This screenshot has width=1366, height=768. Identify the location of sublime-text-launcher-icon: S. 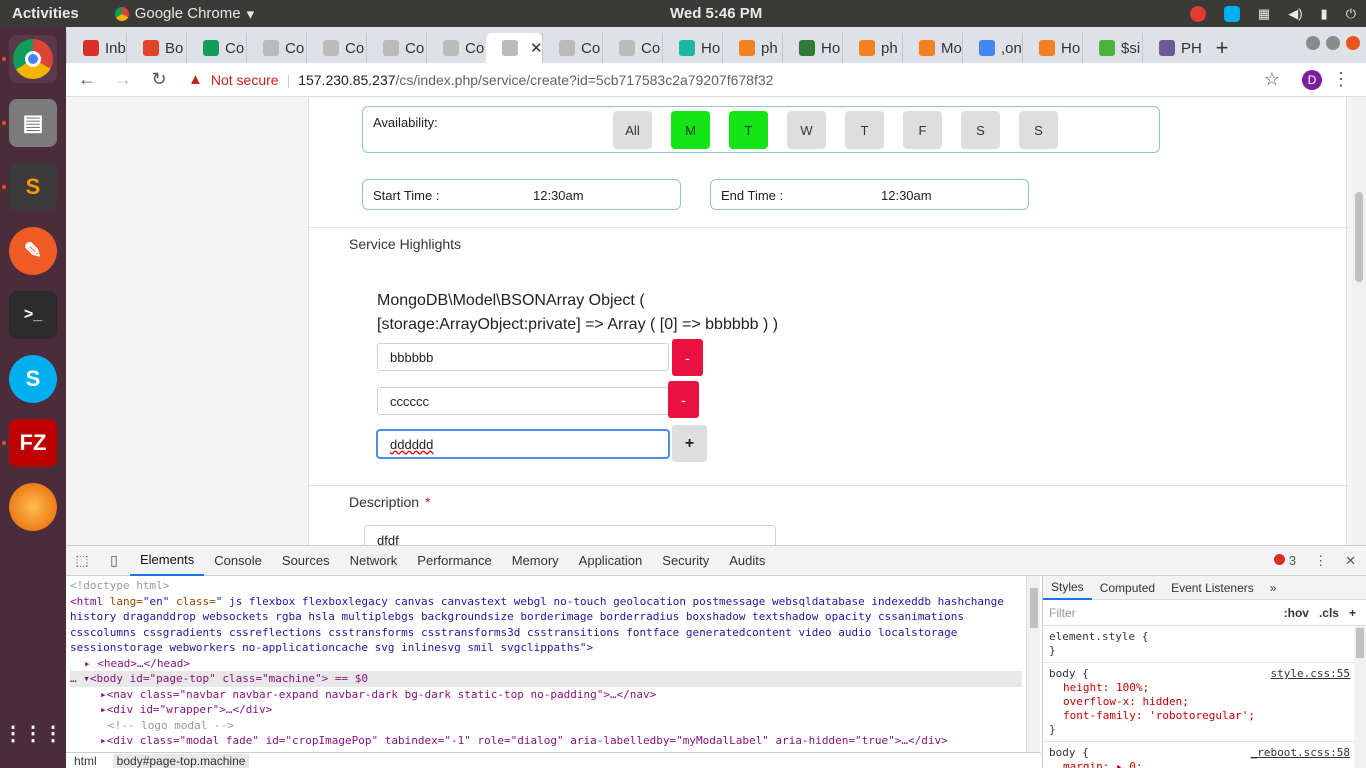
(33, 187).